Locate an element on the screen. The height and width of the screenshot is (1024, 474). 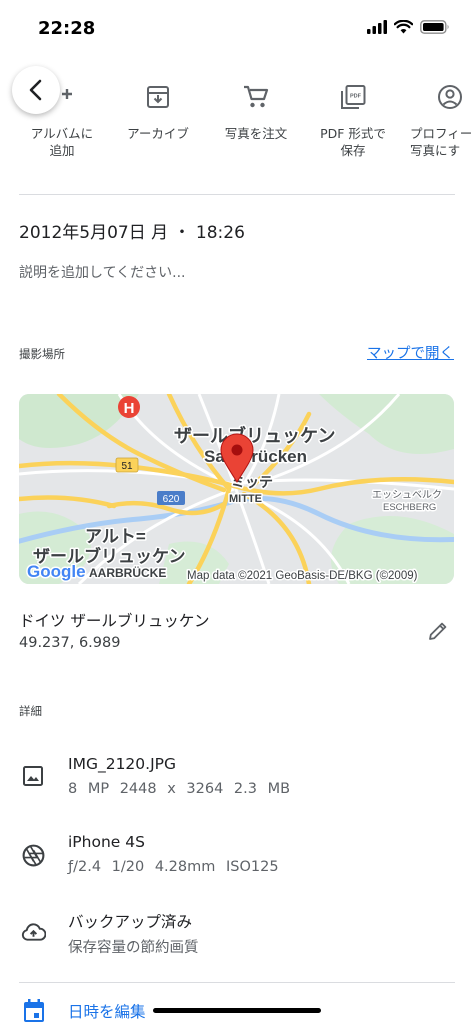
cloud-upload-icon is located at coordinates (34, 934).